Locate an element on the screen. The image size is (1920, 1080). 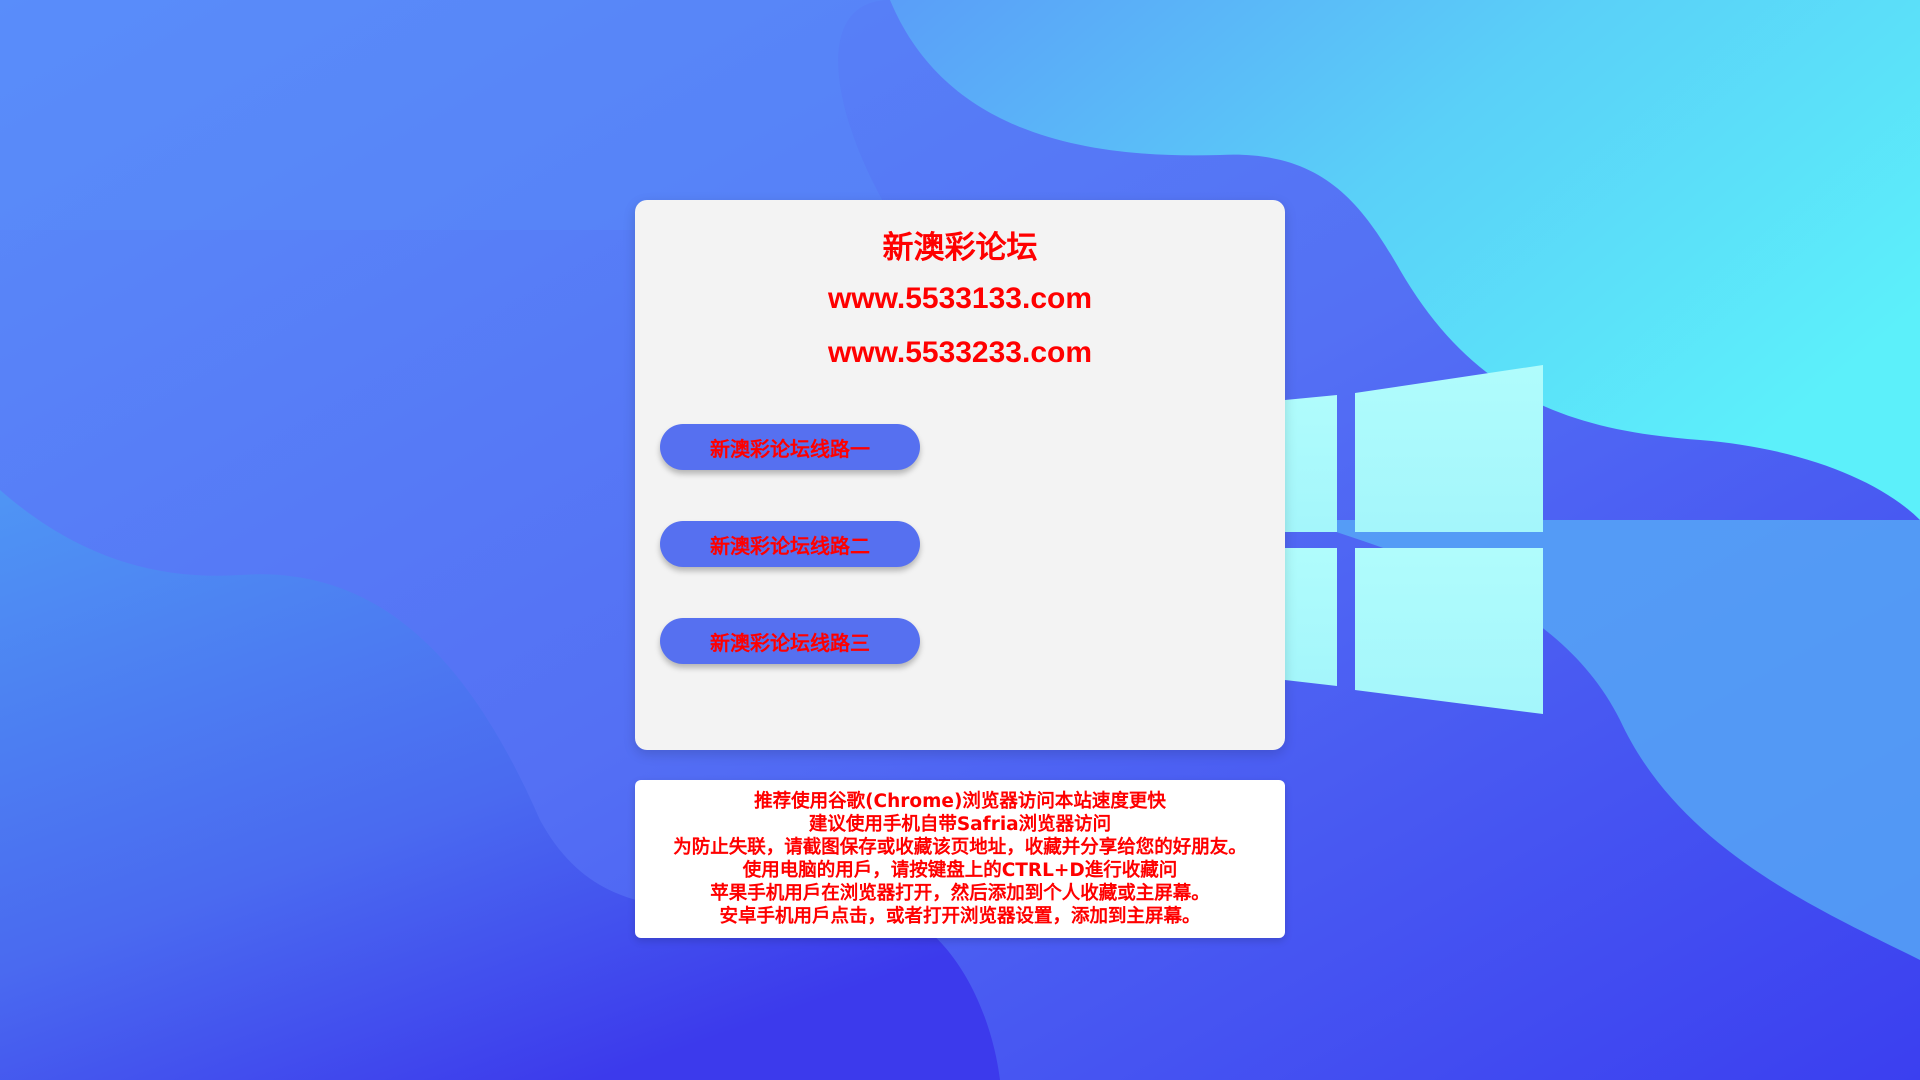
notice-line: 推荐使用谷歌(Chrome)浏览器访问本站速度更快 is located at coordinates (960, 801).